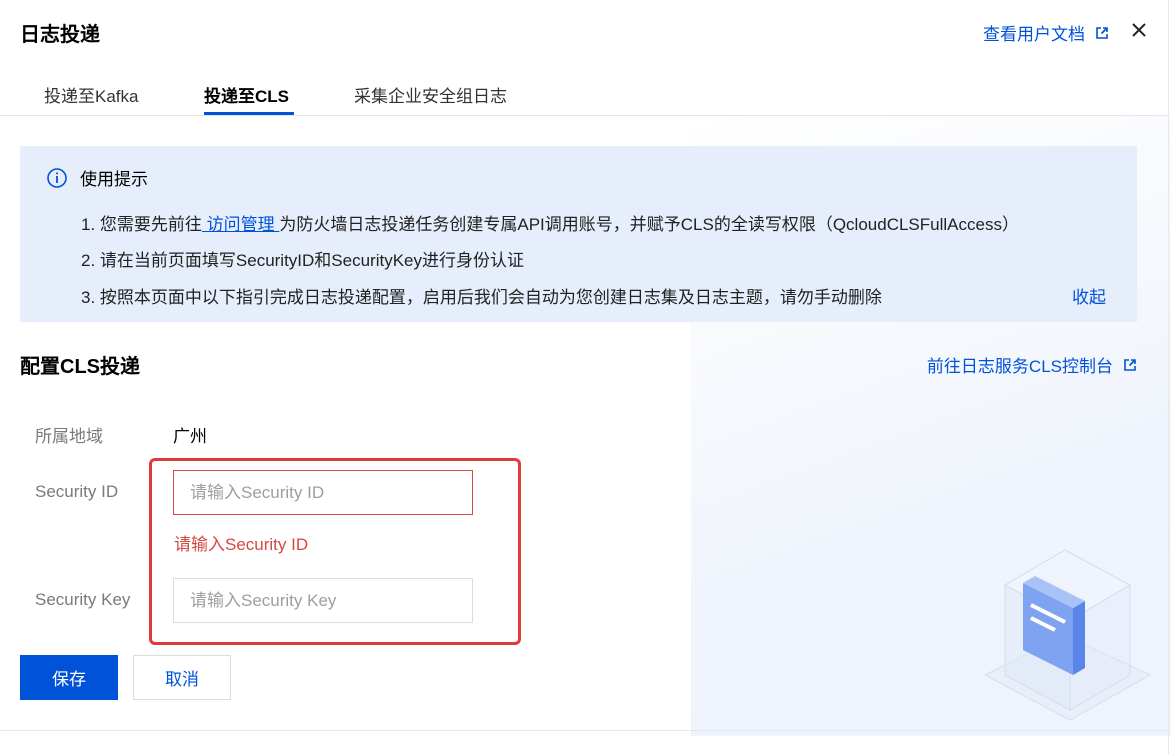 This screenshot has height=754, width=1171. What do you see at coordinates (69, 436) in the screenshot?
I see `region-label: 所属地域` at bounding box center [69, 436].